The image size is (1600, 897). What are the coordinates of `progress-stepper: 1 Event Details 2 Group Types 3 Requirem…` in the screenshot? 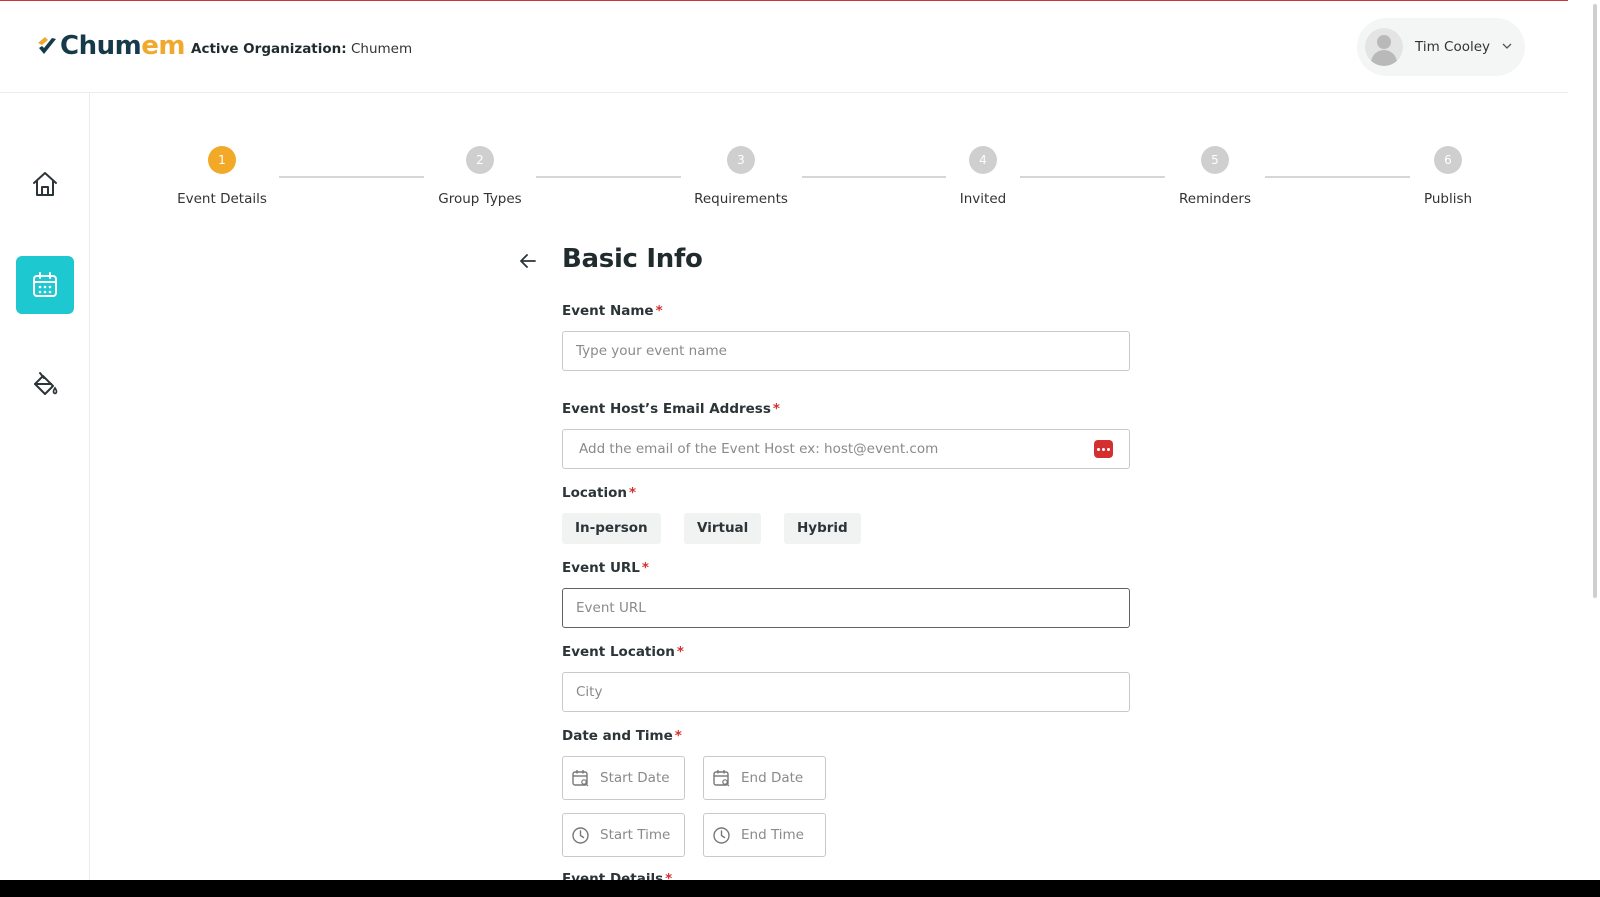 It's located at (784, 181).